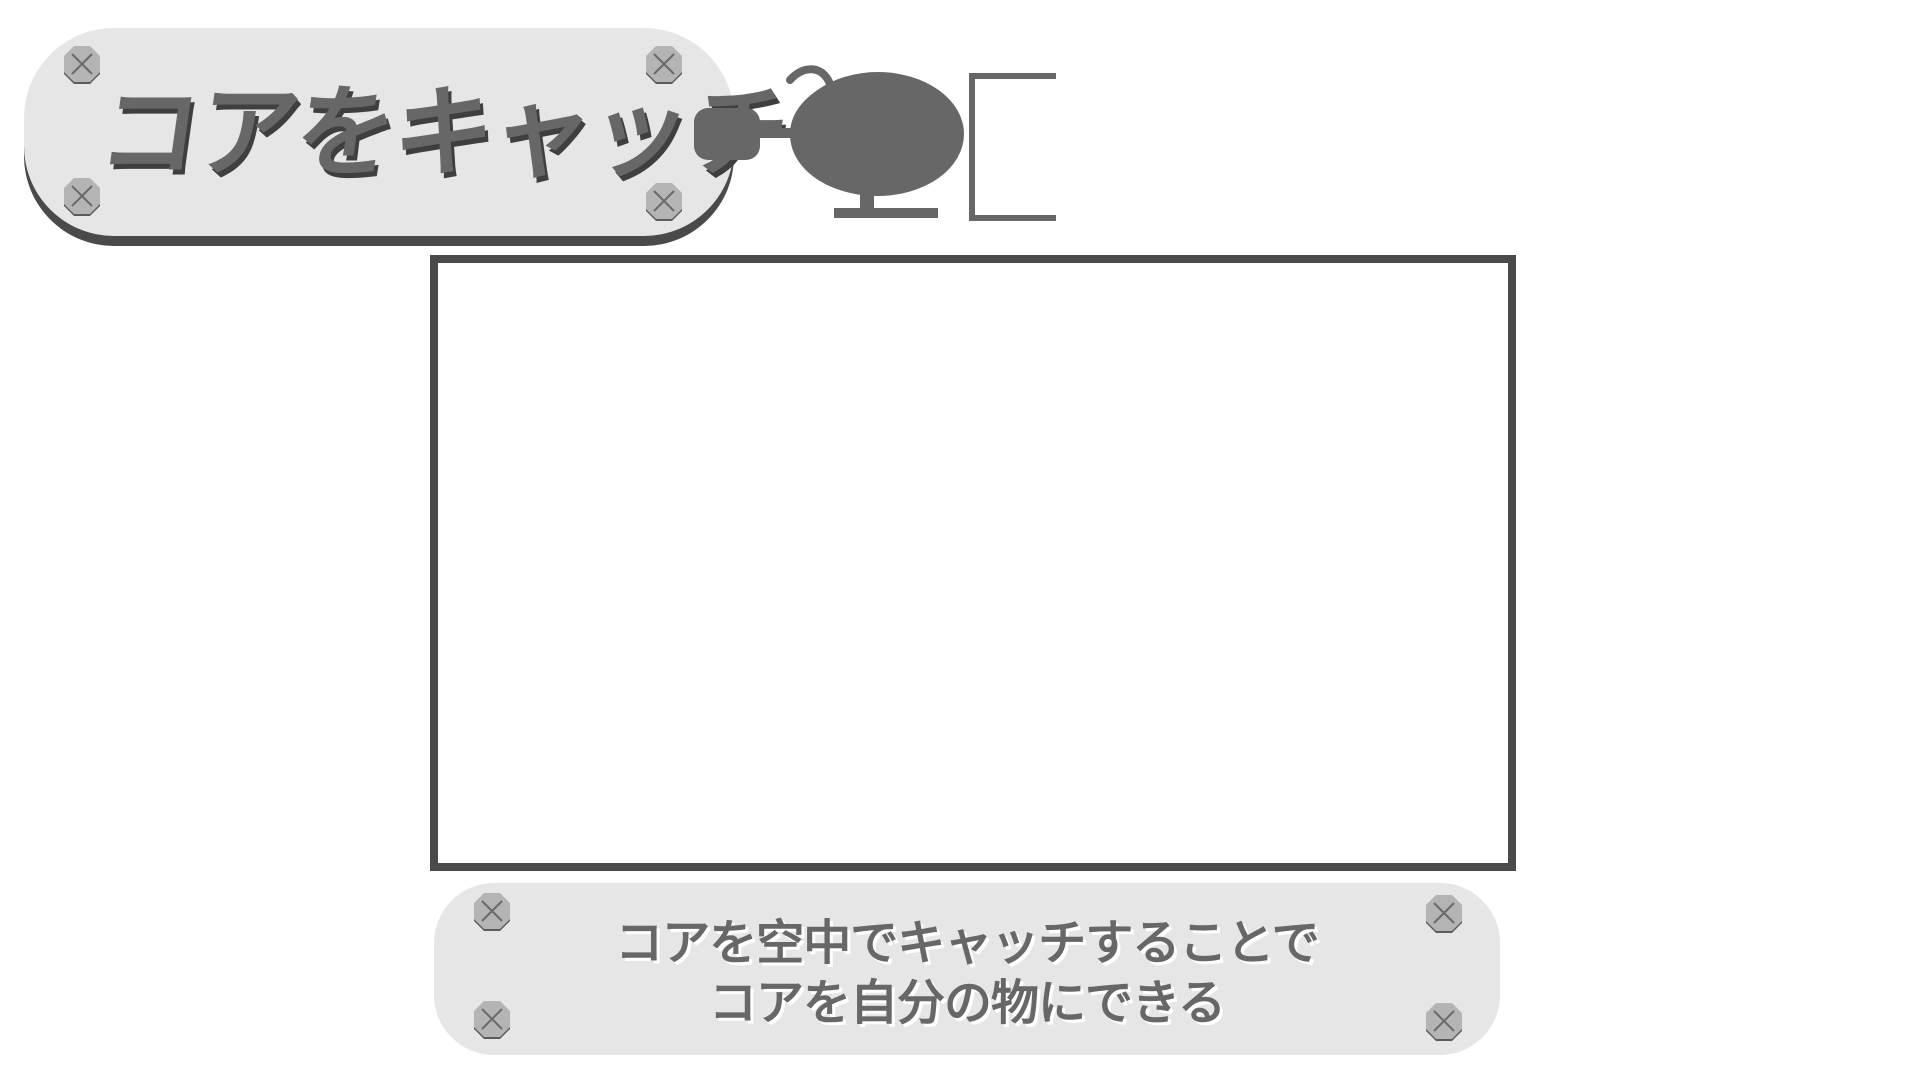 The width and height of the screenshot is (1920, 1080). Describe the element at coordinates (880, 145) in the screenshot. I see `robot-mascot-icon` at that location.